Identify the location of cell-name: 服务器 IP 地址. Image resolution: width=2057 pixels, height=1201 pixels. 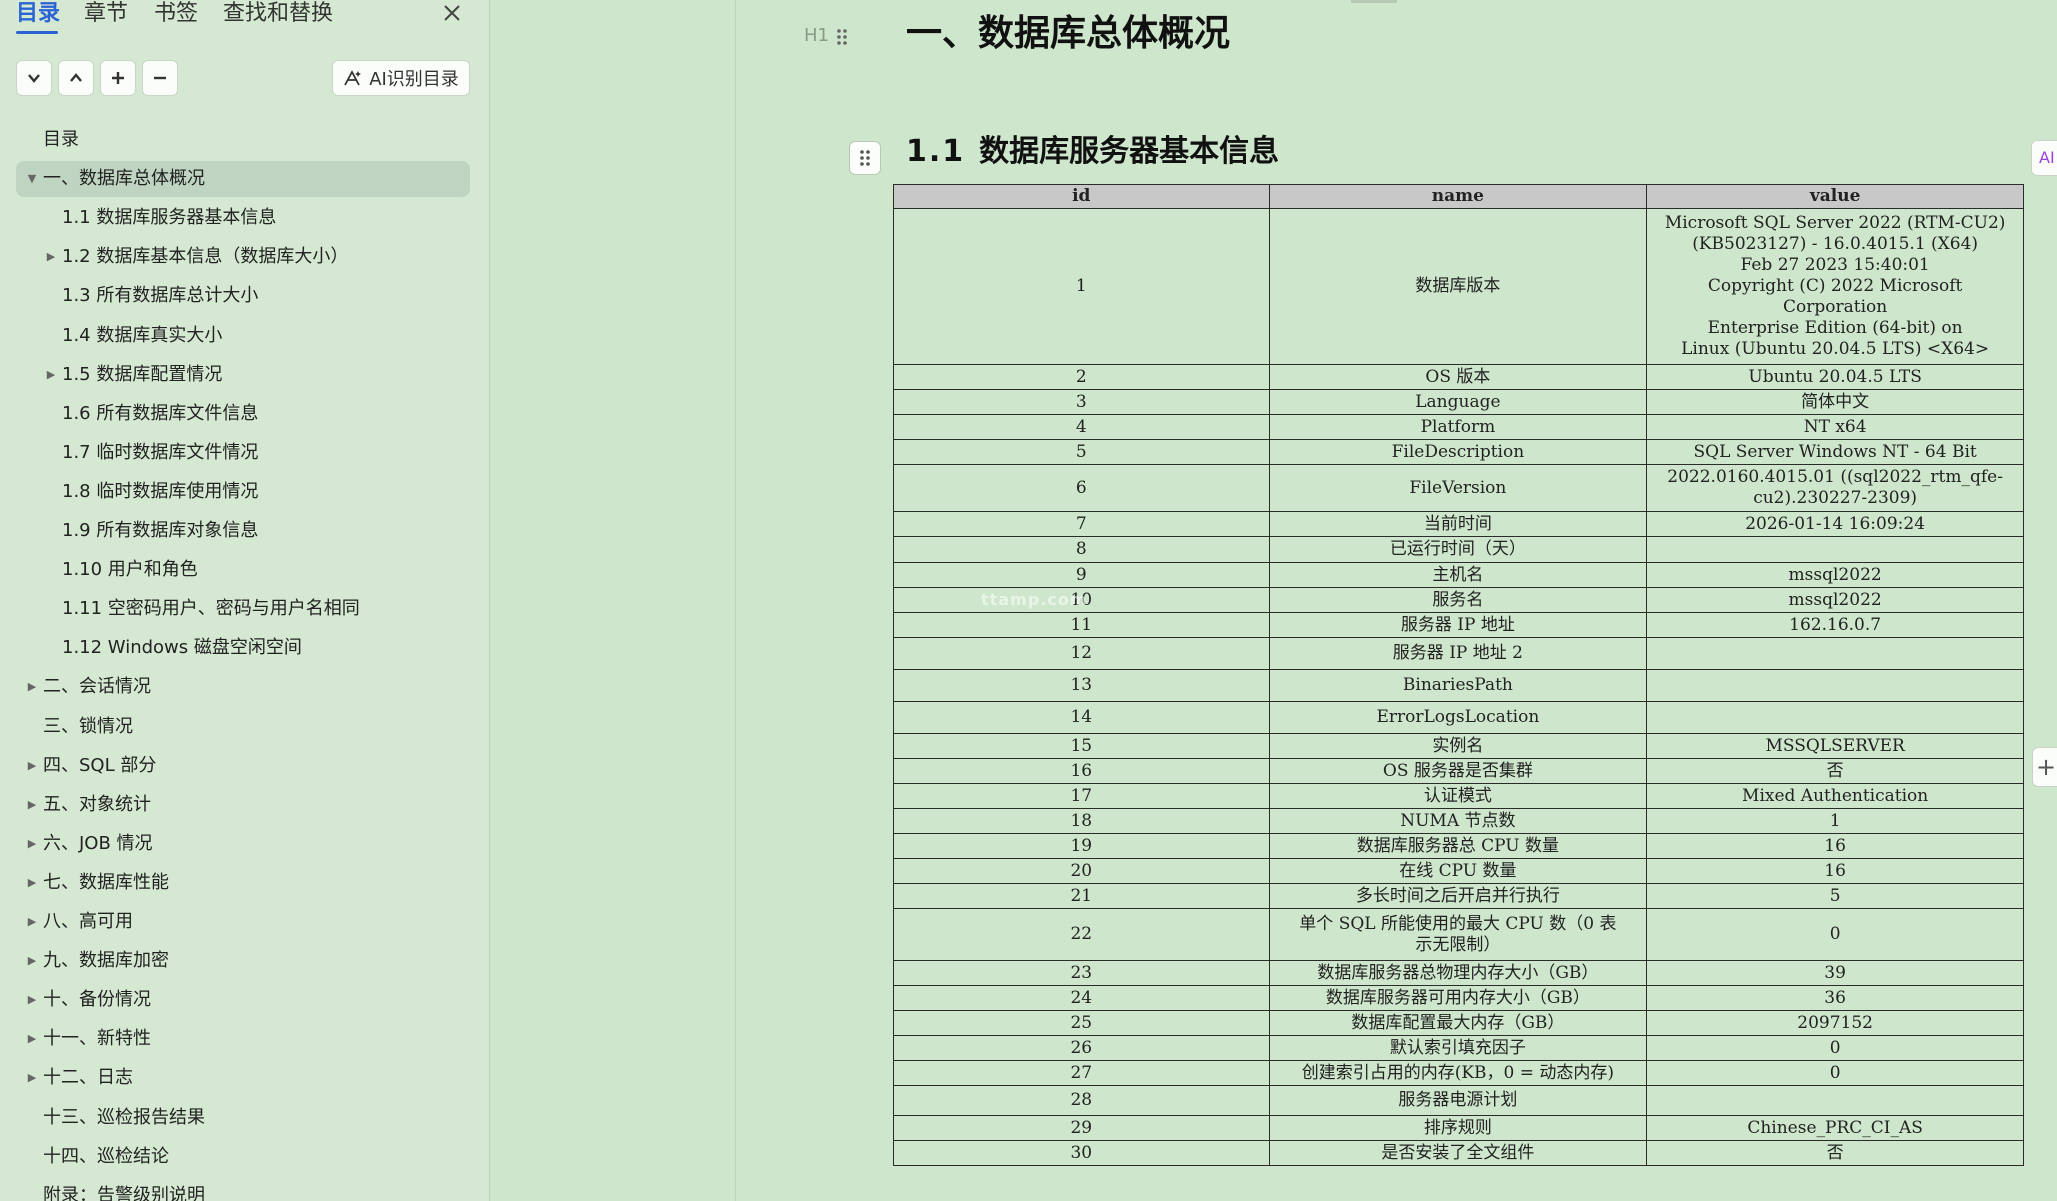
(1458, 625).